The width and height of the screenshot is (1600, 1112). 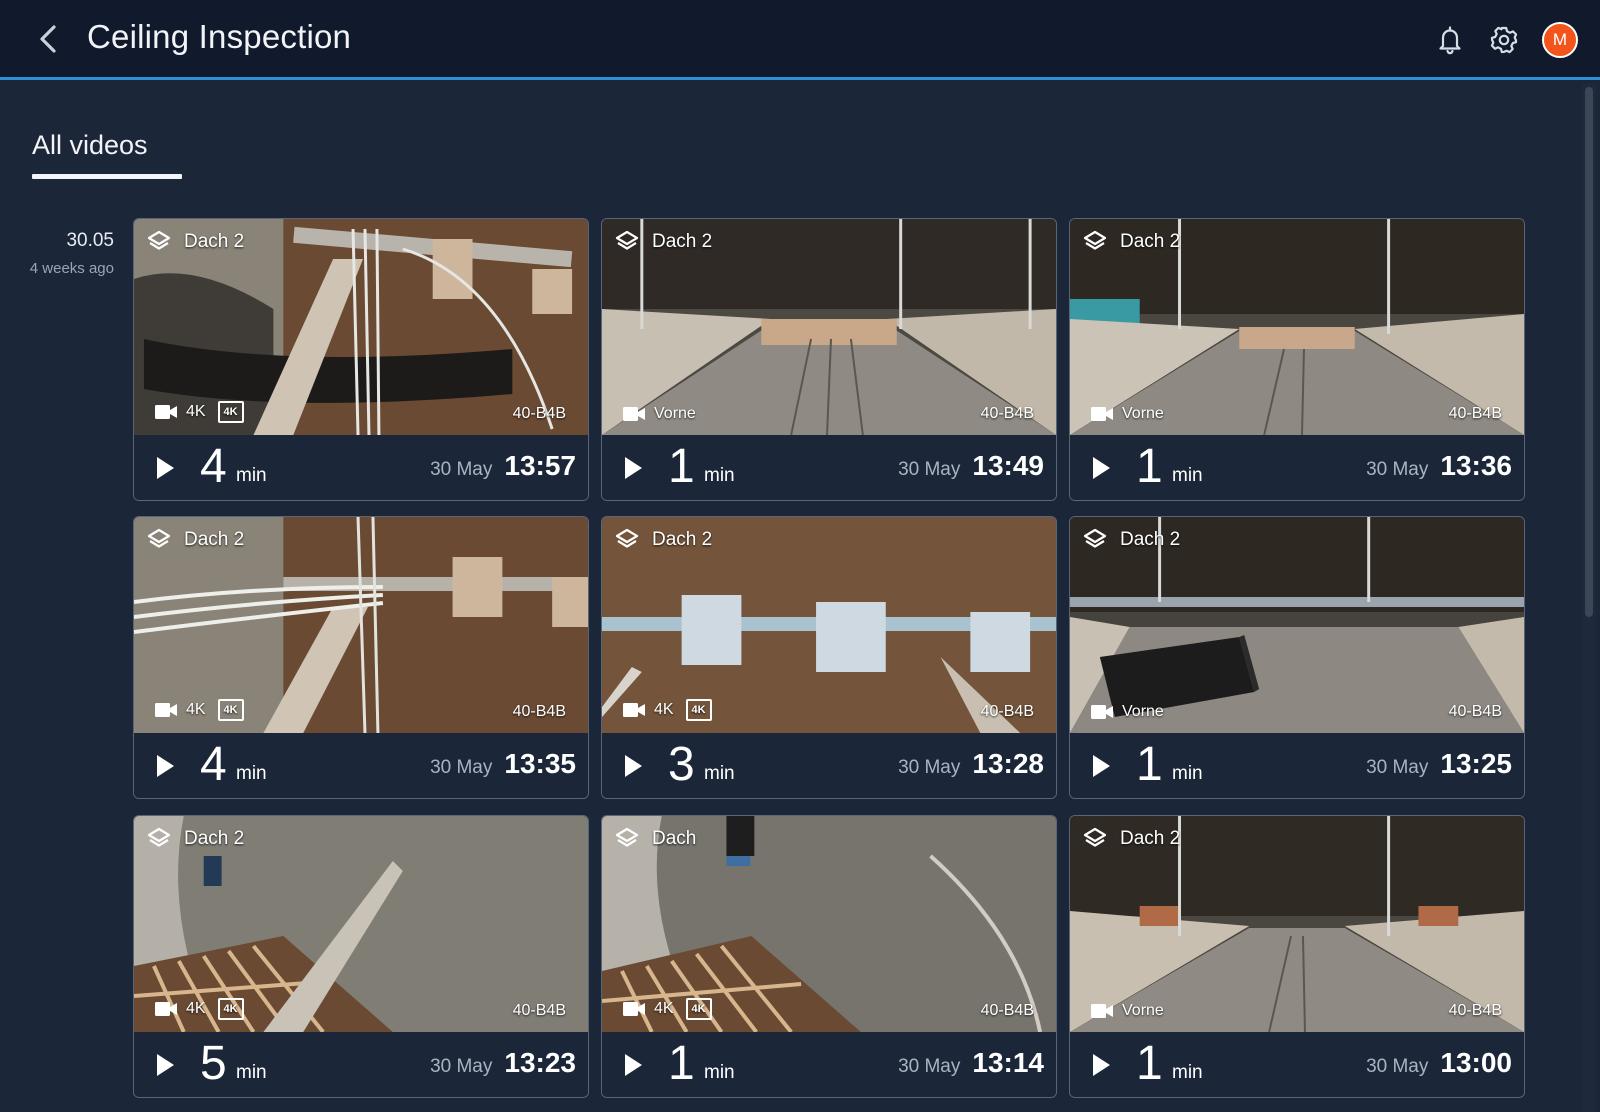 I want to click on video-card: Dach 4K 4K 40-B4B 1 min 30 May 13:14, so click(x=829, y=956).